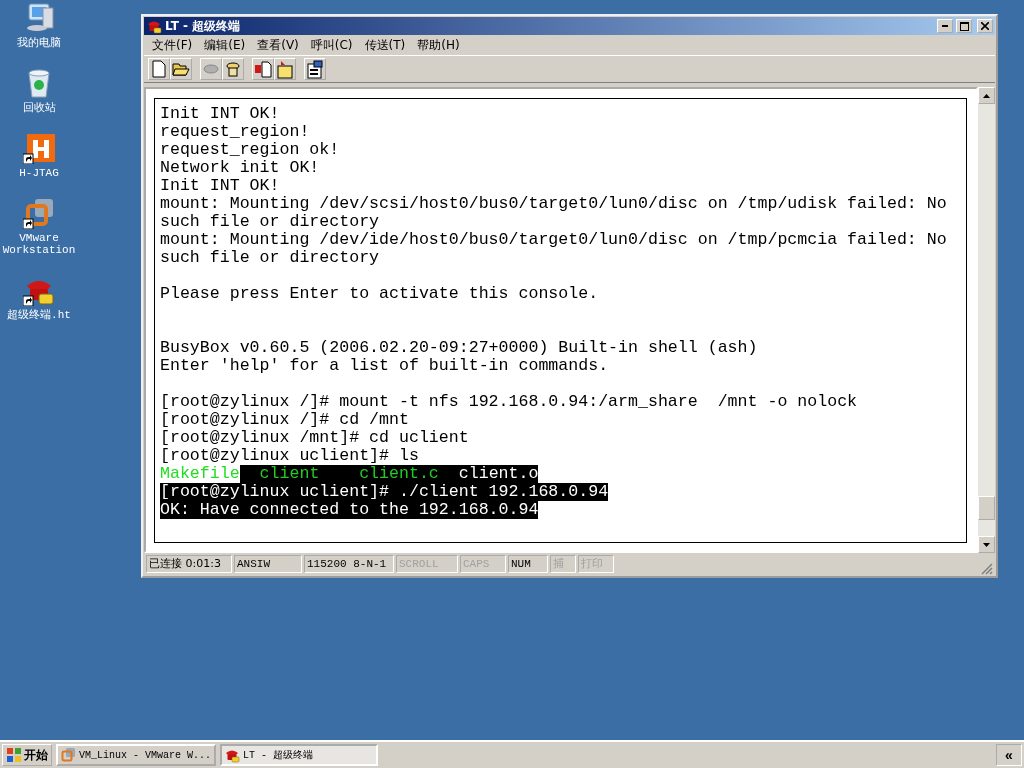 The height and width of the screenshot is (768, 1024). I want to click on status-pane: 已连接 0:01:3, so click(189, 564).